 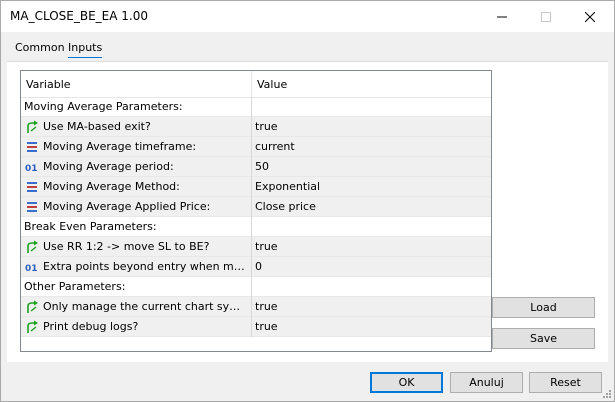 I want to click on grid-header: Variable Value, so click(x=256, y=84).